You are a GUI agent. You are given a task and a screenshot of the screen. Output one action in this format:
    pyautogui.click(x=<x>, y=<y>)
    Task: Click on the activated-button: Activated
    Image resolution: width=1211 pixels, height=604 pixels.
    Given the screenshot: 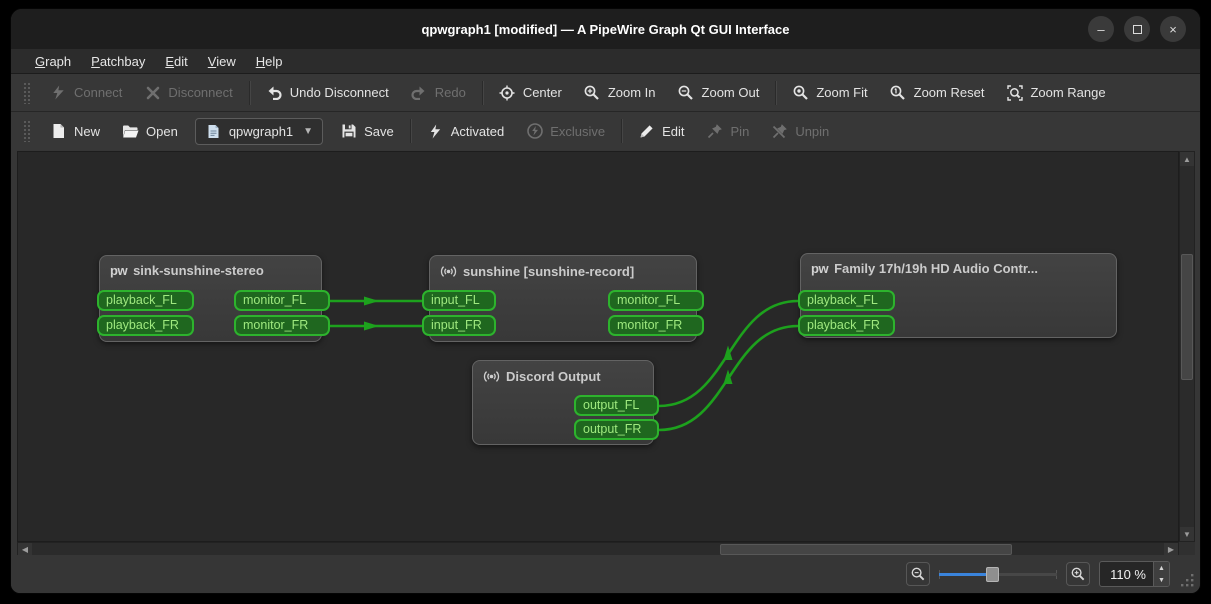 What is the action you would take?
    pyautogui.click(x=465, y=131)
    